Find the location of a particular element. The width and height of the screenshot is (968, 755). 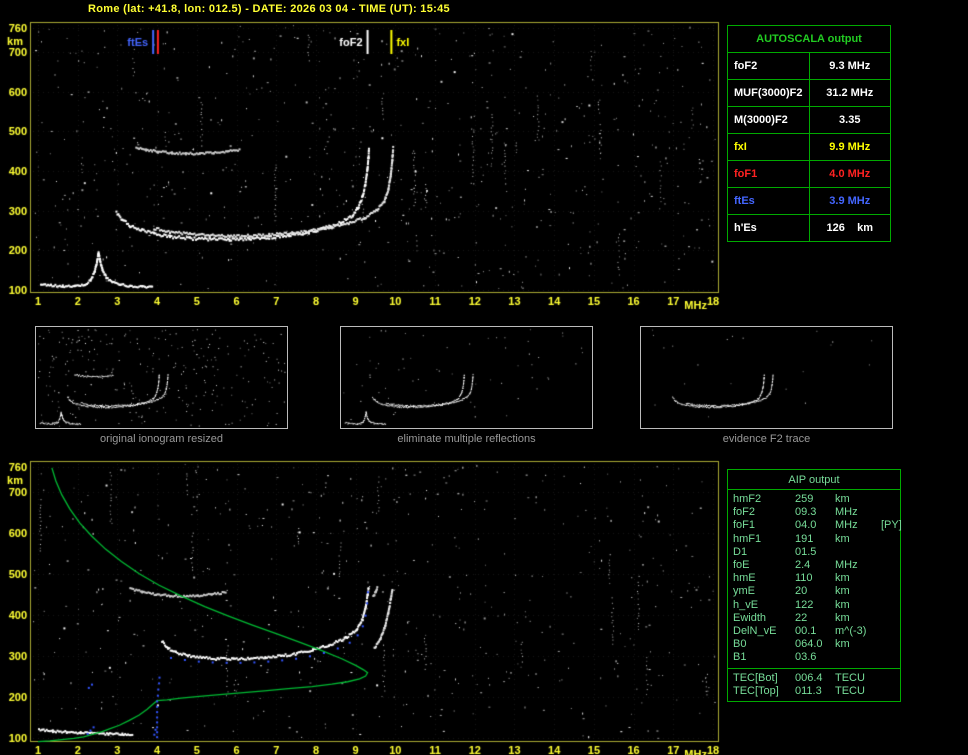

aip-row-value: 04.0 is located at coordinates (806, 525).